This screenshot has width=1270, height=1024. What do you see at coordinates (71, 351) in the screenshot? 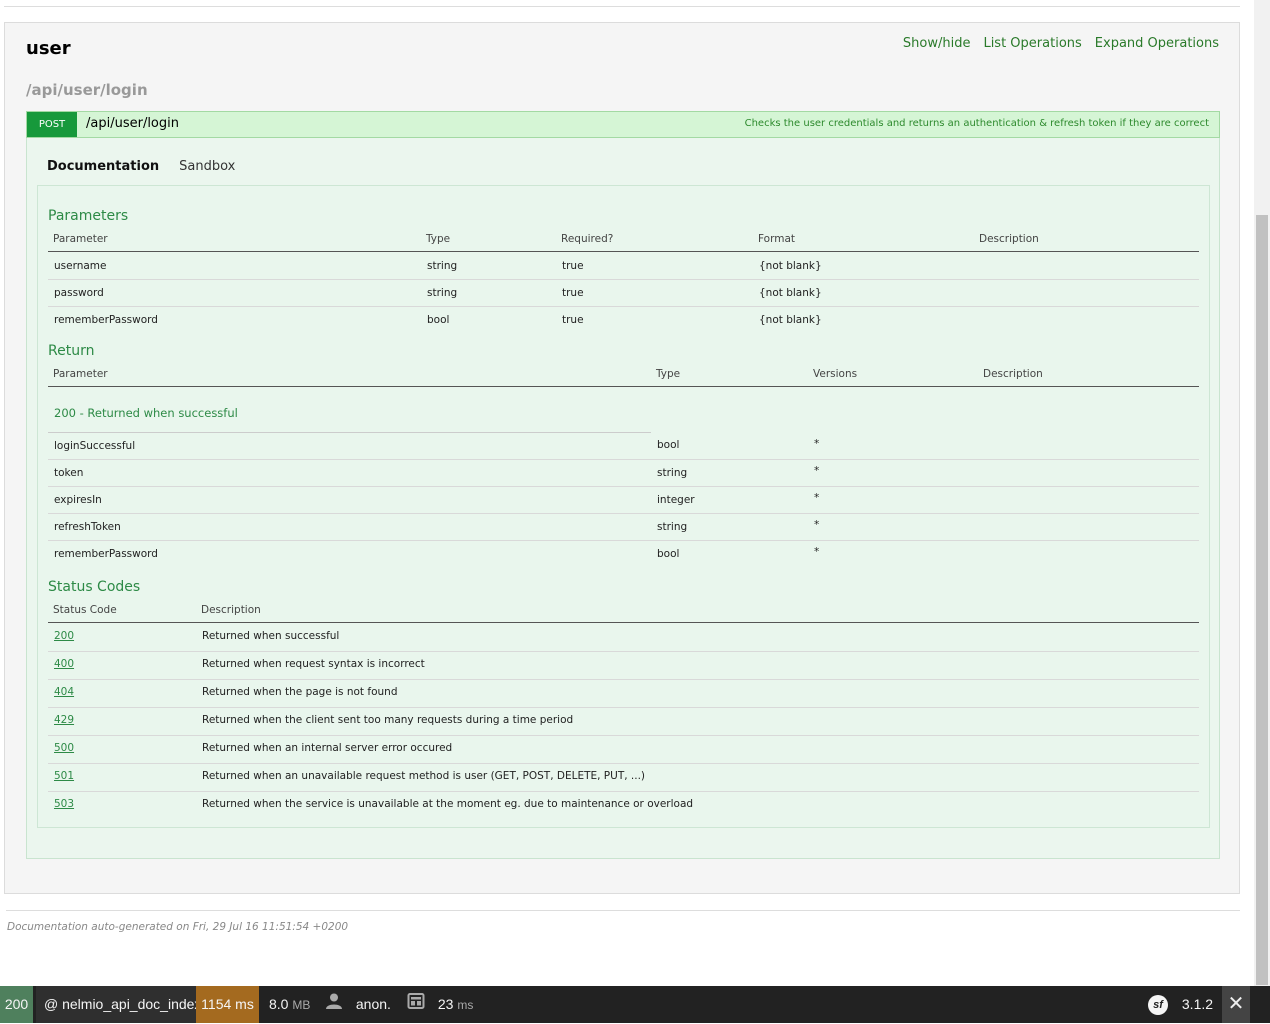
I see `return-heading: Return` at bounding box center [71, 351].